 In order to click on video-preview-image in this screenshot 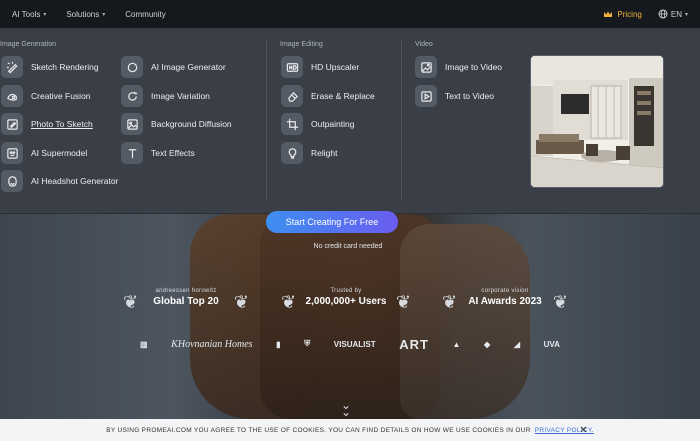, I will do `click(597, 121)`.